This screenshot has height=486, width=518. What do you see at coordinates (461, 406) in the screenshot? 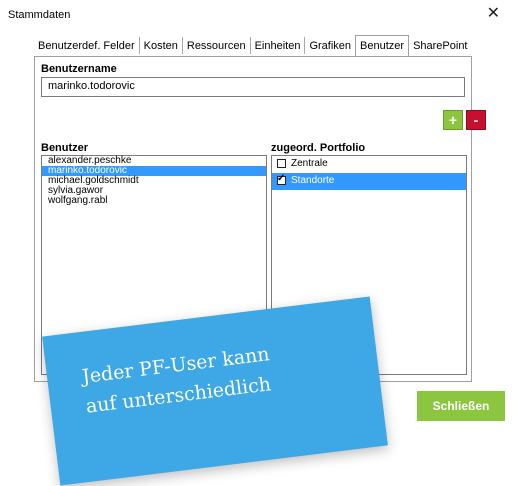
I see `close-button: Schließen` at bounding box center [461, 406].